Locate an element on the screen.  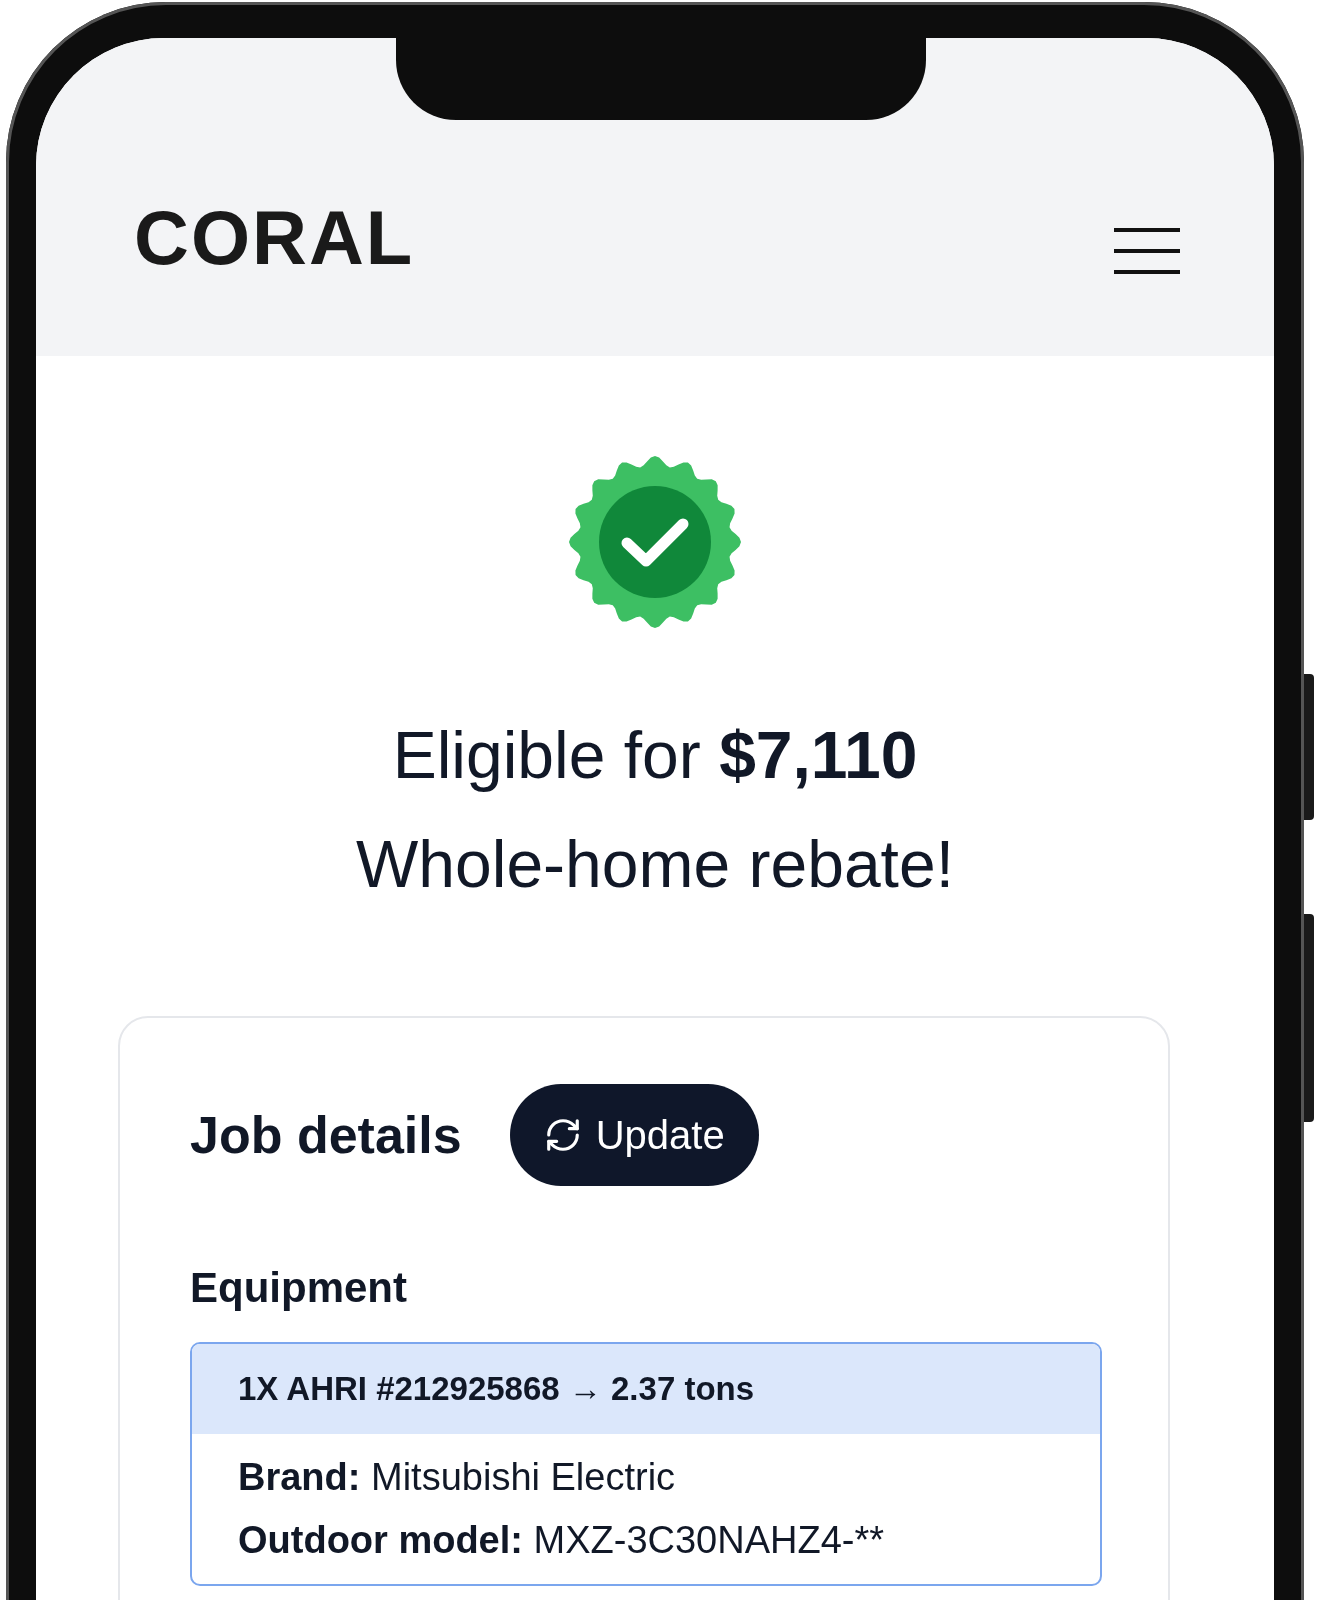
menu-button is located at coordinates (1147, 251).